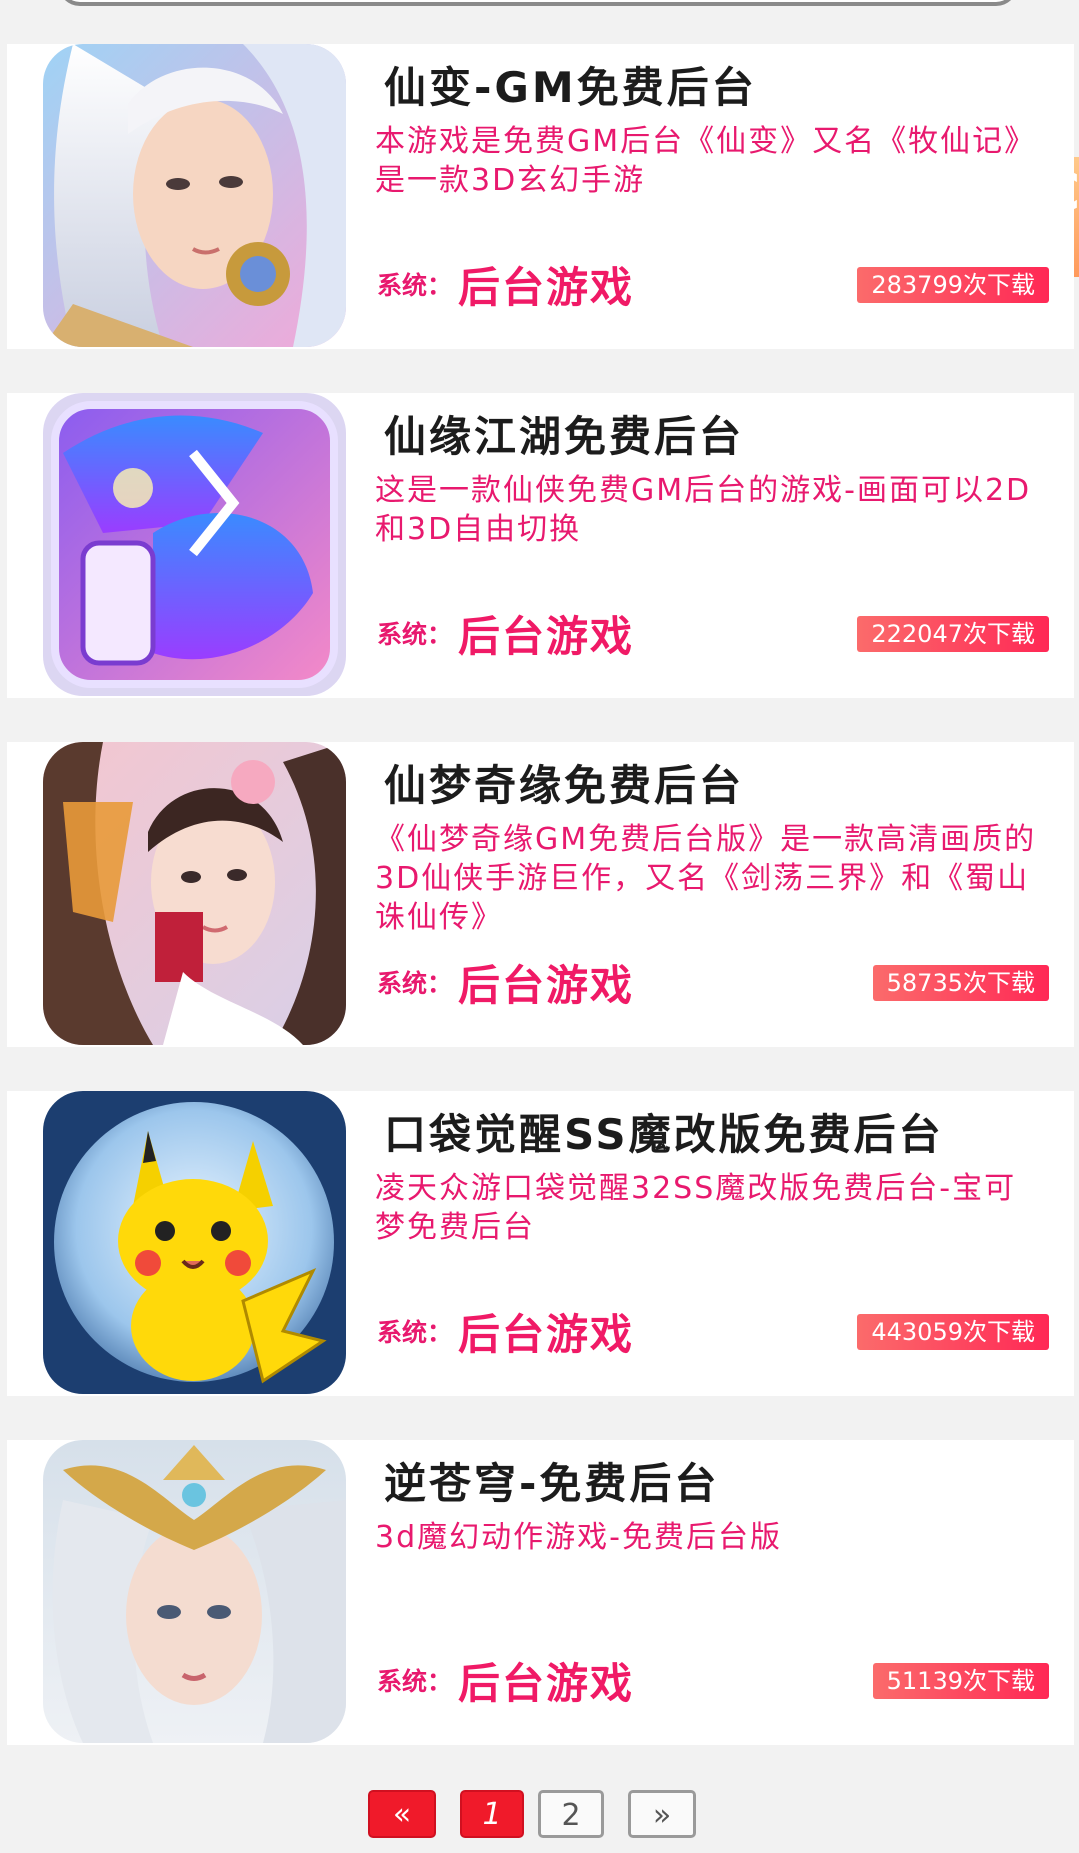  I want to click on pager-page-2: 2, so click(571, 1814).